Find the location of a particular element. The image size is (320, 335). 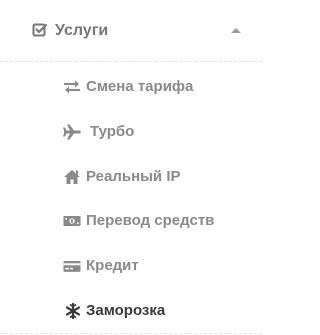

menu-item-real-ip: Реальный IP is located at coordinates (131, 177).